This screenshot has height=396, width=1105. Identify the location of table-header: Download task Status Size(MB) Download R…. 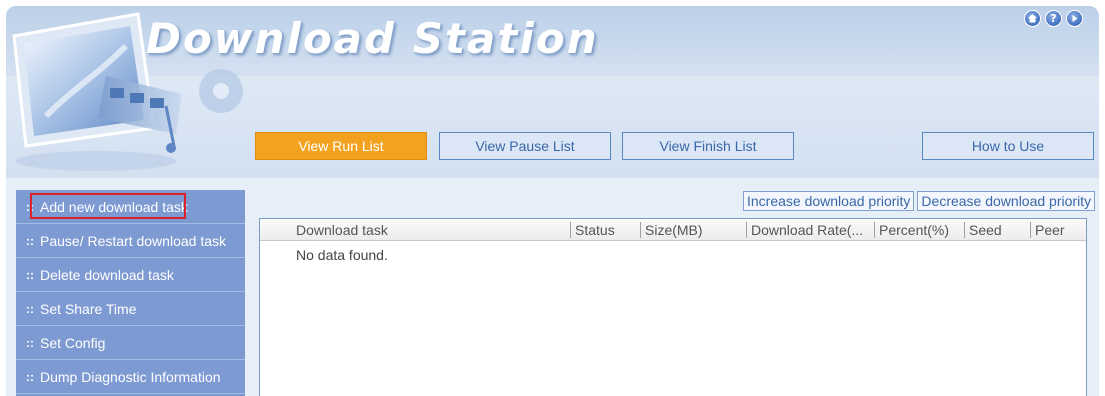
(673, 230).